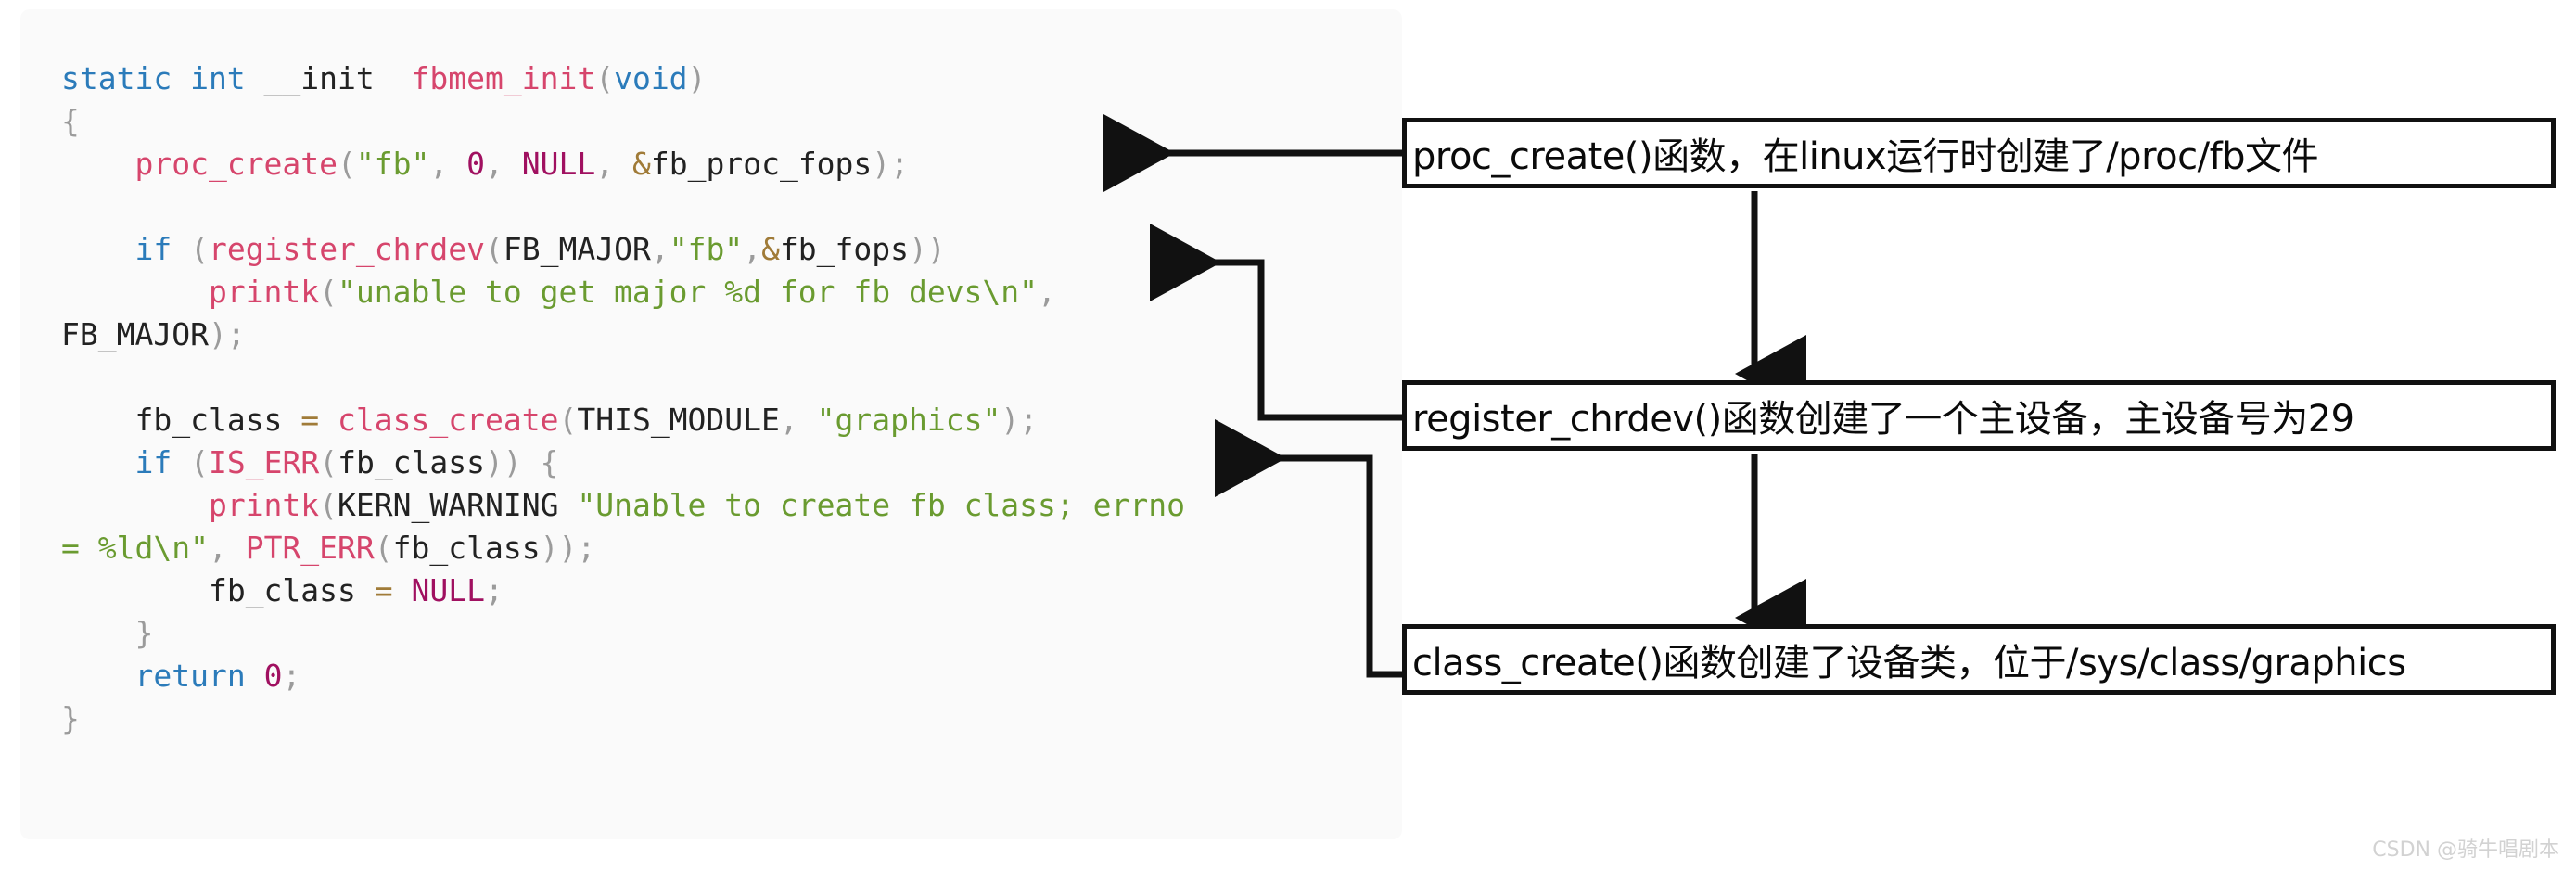 The image size is (2576, 870). What do you see at coordinates (697, 78) in the screenshot?
I see `code-token: )` at bounding box center [697, 78].